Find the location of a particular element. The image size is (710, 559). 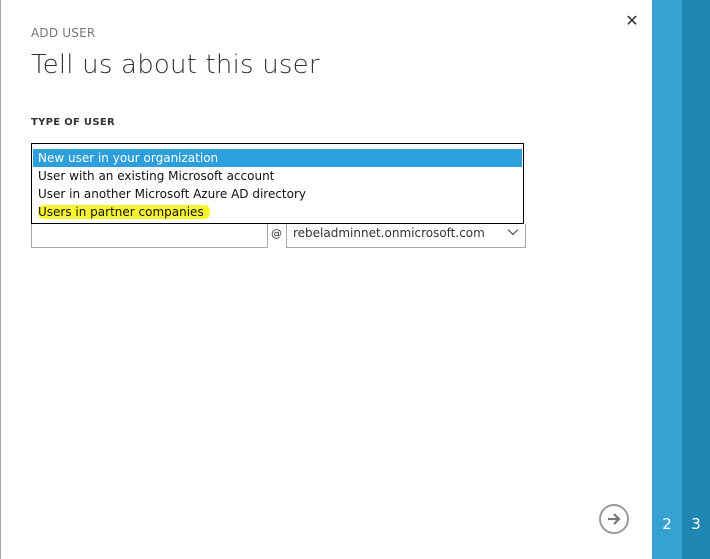

at-sign: @ is located at coordinates (276, 233).